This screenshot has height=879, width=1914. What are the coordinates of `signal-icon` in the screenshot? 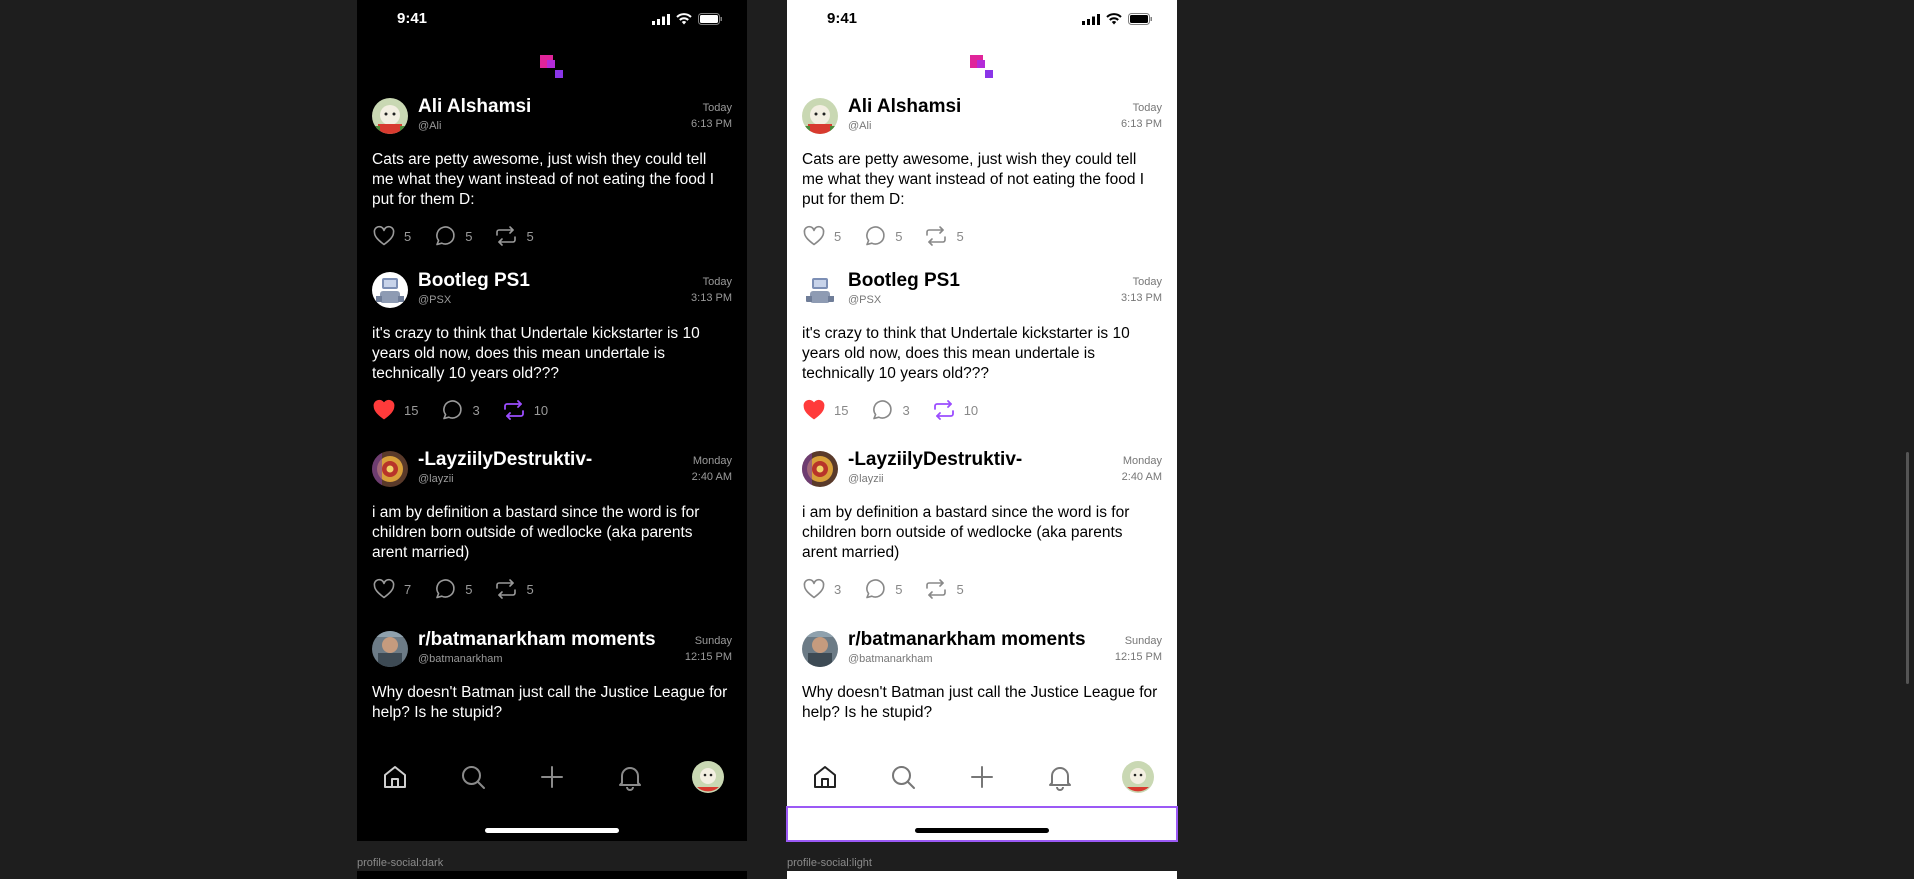 It's located at (1091, 19).